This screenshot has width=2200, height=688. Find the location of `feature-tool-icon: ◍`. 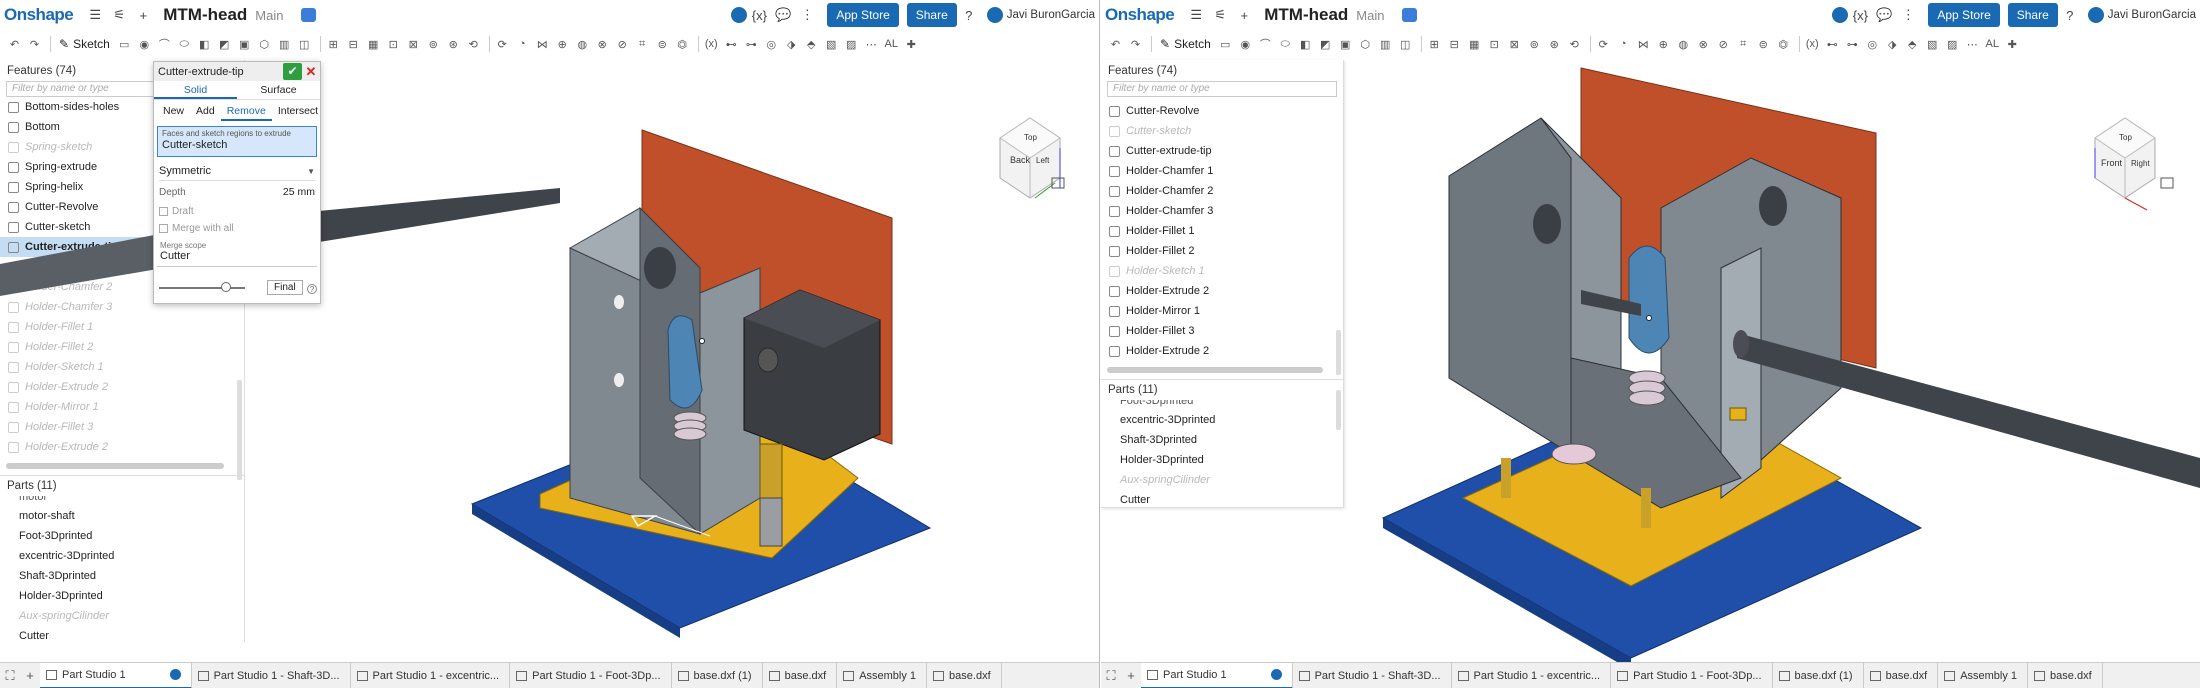

feature-tool-icon: ◍ is located at coordinates (582, 44).